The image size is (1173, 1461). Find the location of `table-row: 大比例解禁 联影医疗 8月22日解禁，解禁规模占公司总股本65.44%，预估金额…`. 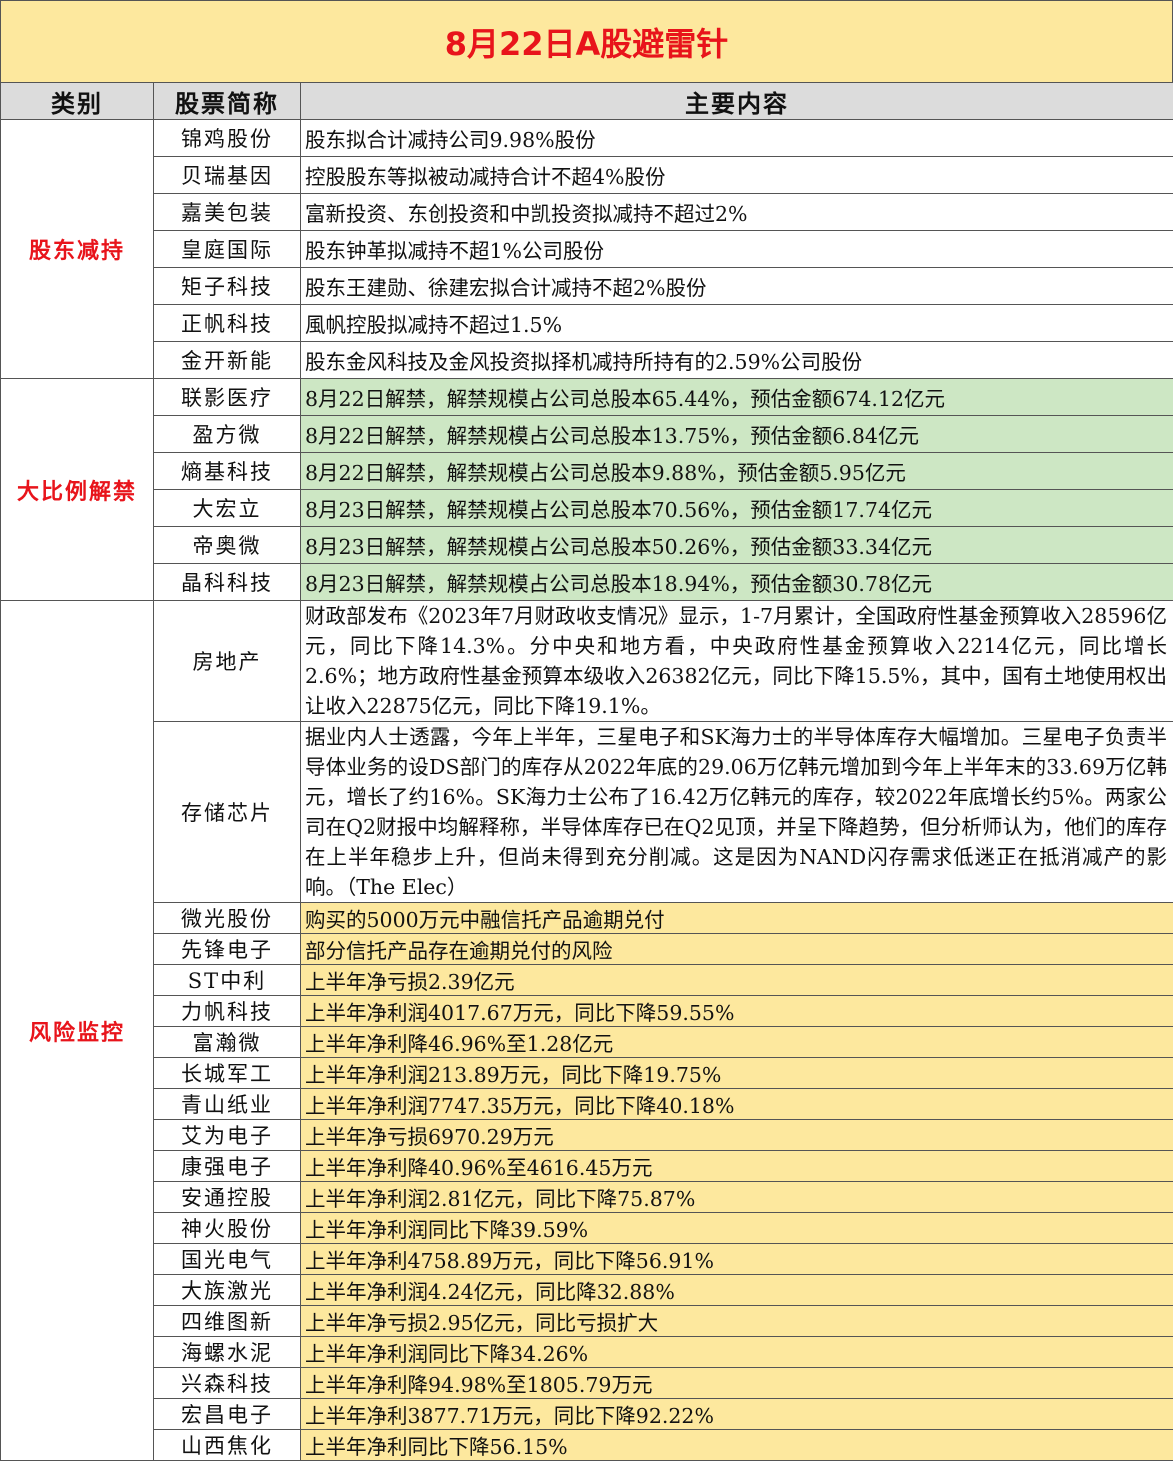

table-row: 大比例解禁 联影医疗 8月22日解禁，解禁规模占公司总股本65.44%，预估金额… is located at coordinates (587, 397).